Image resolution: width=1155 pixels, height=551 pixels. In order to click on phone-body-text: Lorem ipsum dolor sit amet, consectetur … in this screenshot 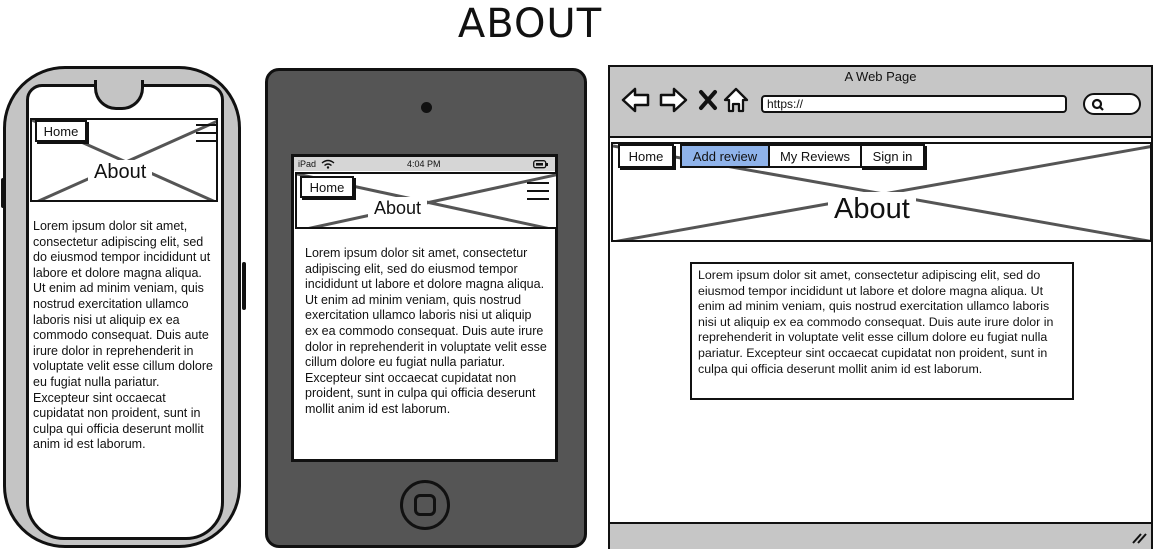, I will do `click(123, 335)`.